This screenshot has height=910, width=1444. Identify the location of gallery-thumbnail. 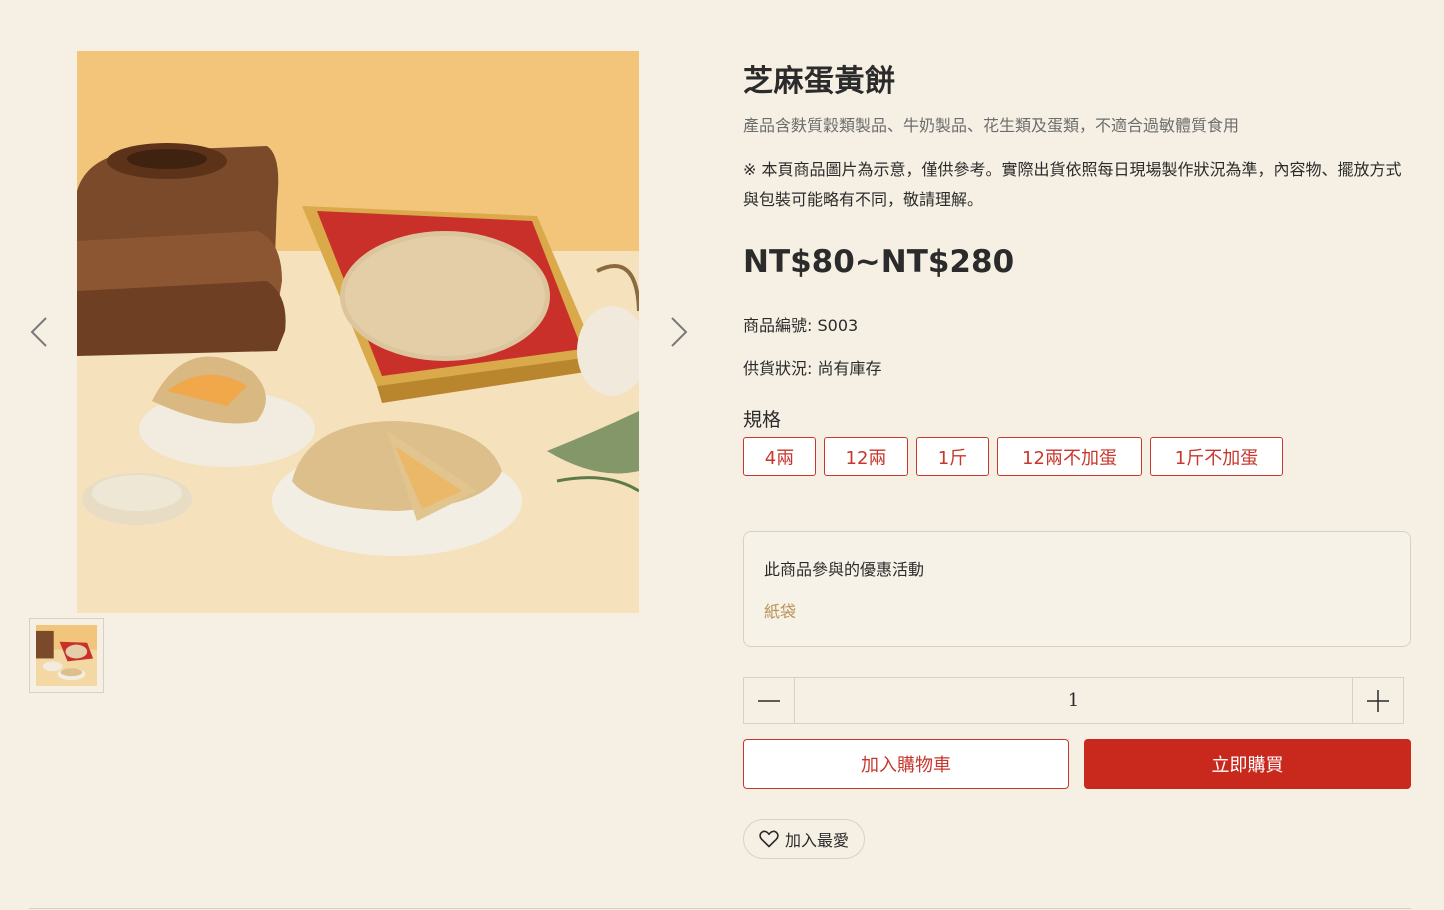
(66, 655).